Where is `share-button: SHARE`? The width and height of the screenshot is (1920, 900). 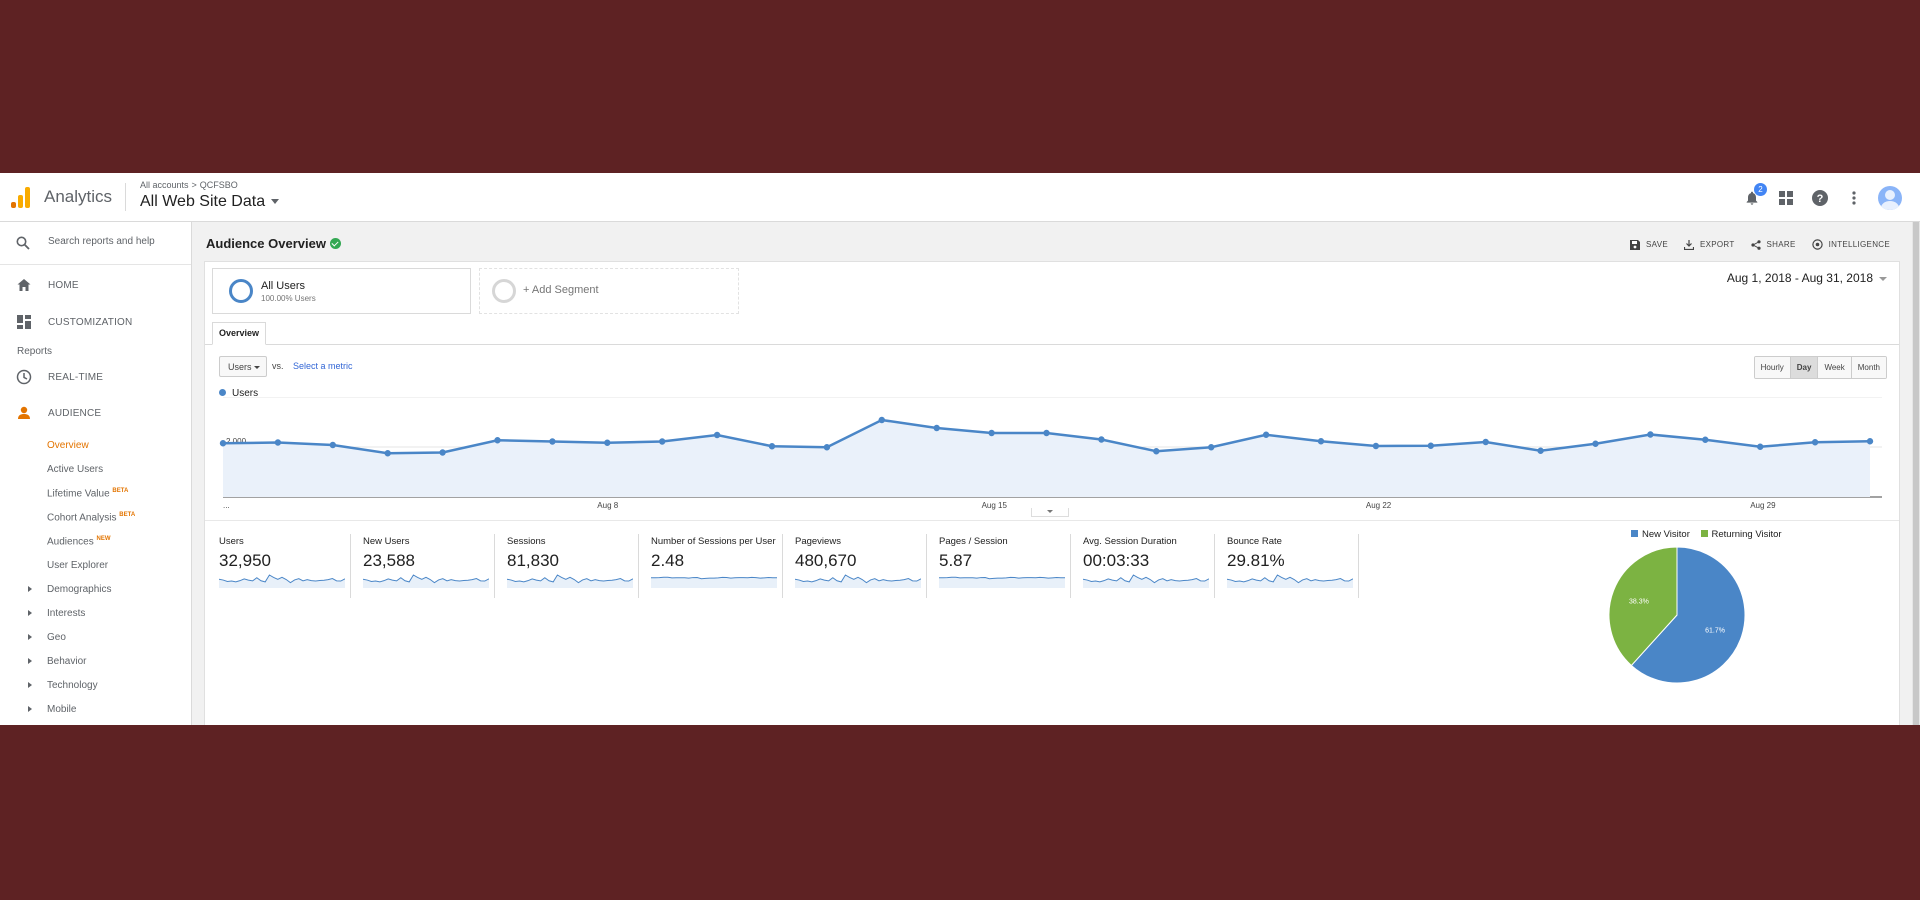
share-button: SHARE is located at coordinates (1773, 244).